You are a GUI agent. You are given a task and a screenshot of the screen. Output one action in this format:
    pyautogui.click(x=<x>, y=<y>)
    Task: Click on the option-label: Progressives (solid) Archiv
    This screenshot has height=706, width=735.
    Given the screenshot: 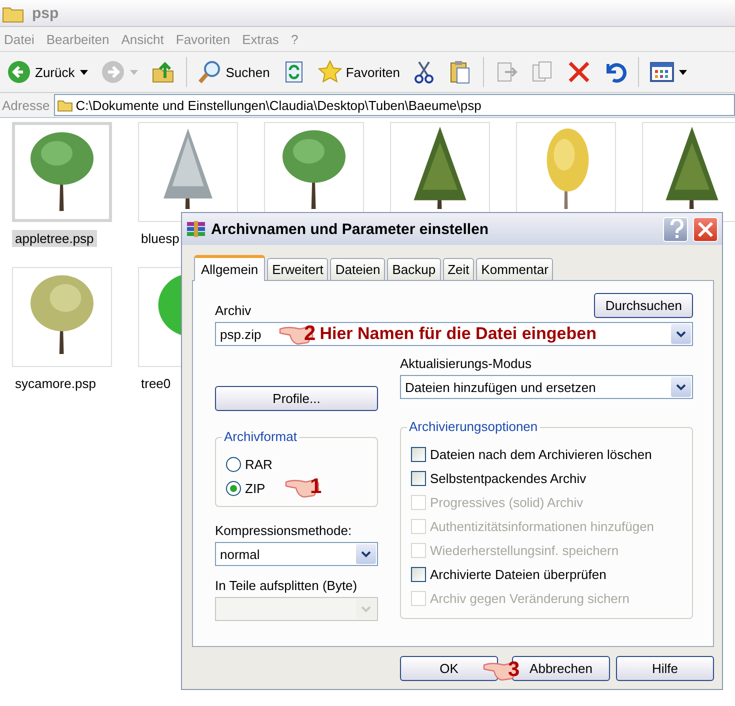 What is the action you would take?
    pyautogui.click(x=507, y=502)
    